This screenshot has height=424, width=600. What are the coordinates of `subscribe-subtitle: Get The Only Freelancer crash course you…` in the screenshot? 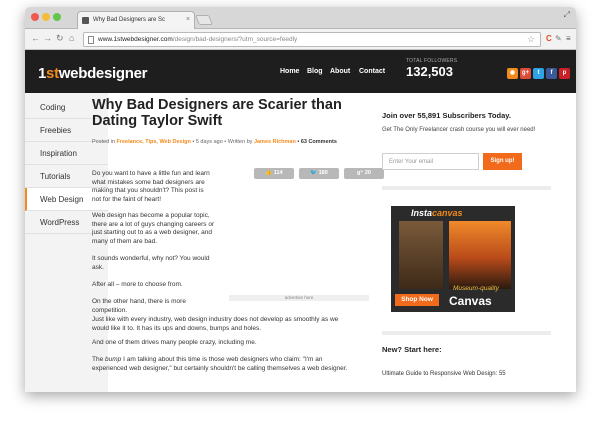 It's located at (459, 130).